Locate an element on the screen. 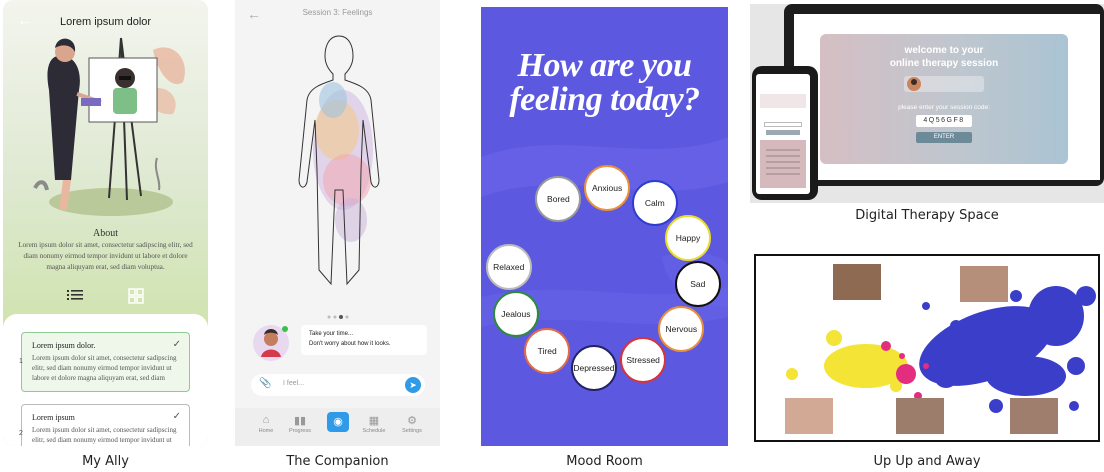 The height and width of the screenshot is (472, 1104). feeling-jealous-button: Jealous is located at coordinates (515, 313).